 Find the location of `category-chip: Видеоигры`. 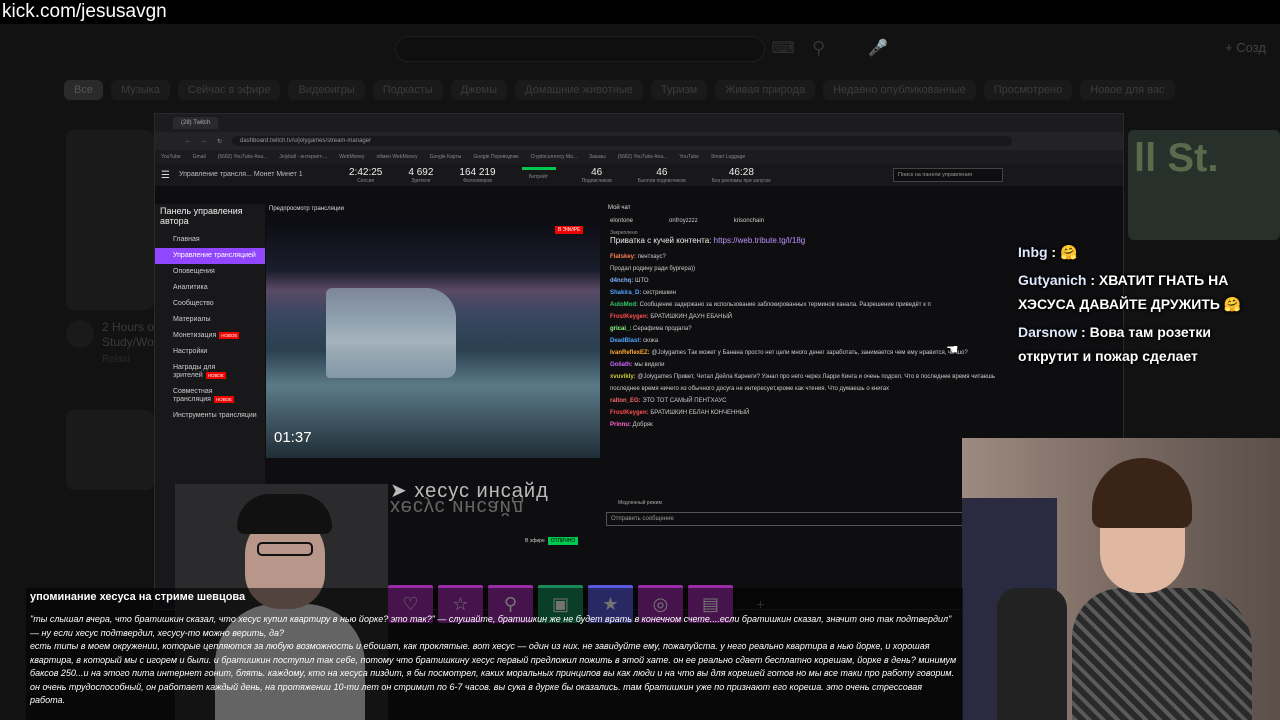

category-chip: Видеоигры is located at coordinates (326, 90).